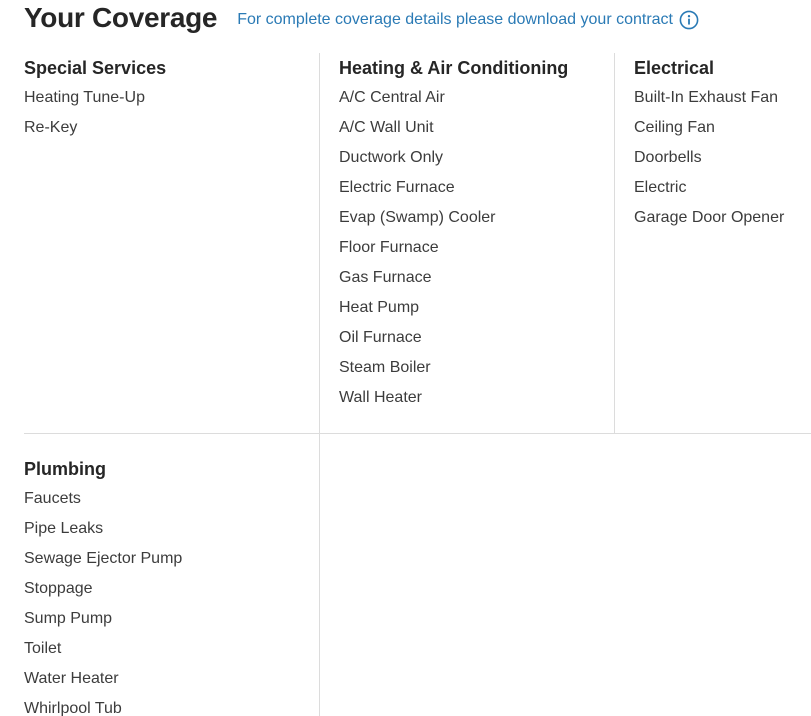 The width and height of the screenshot is (811, 716). I want to click on category-title: Heating & Air Conditioning, so click(454, 68).